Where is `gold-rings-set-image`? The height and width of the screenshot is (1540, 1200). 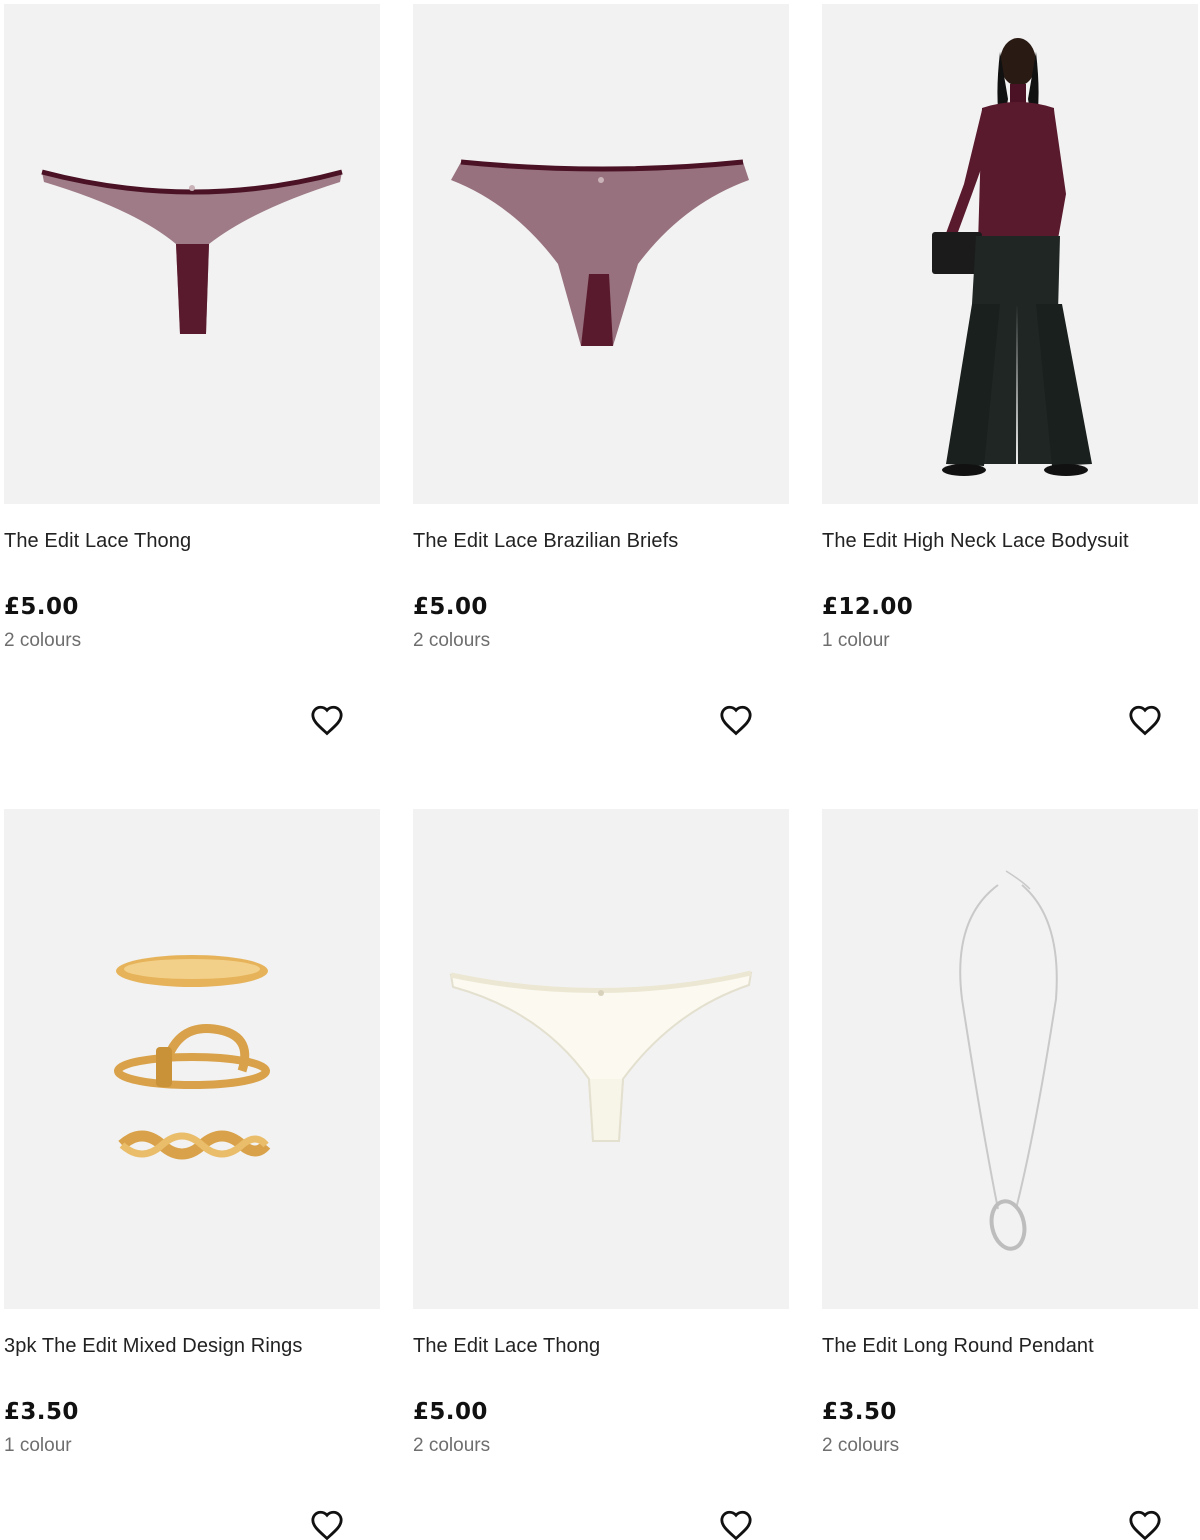
gold-rings-set-image is located at coordinates (192, 1057).